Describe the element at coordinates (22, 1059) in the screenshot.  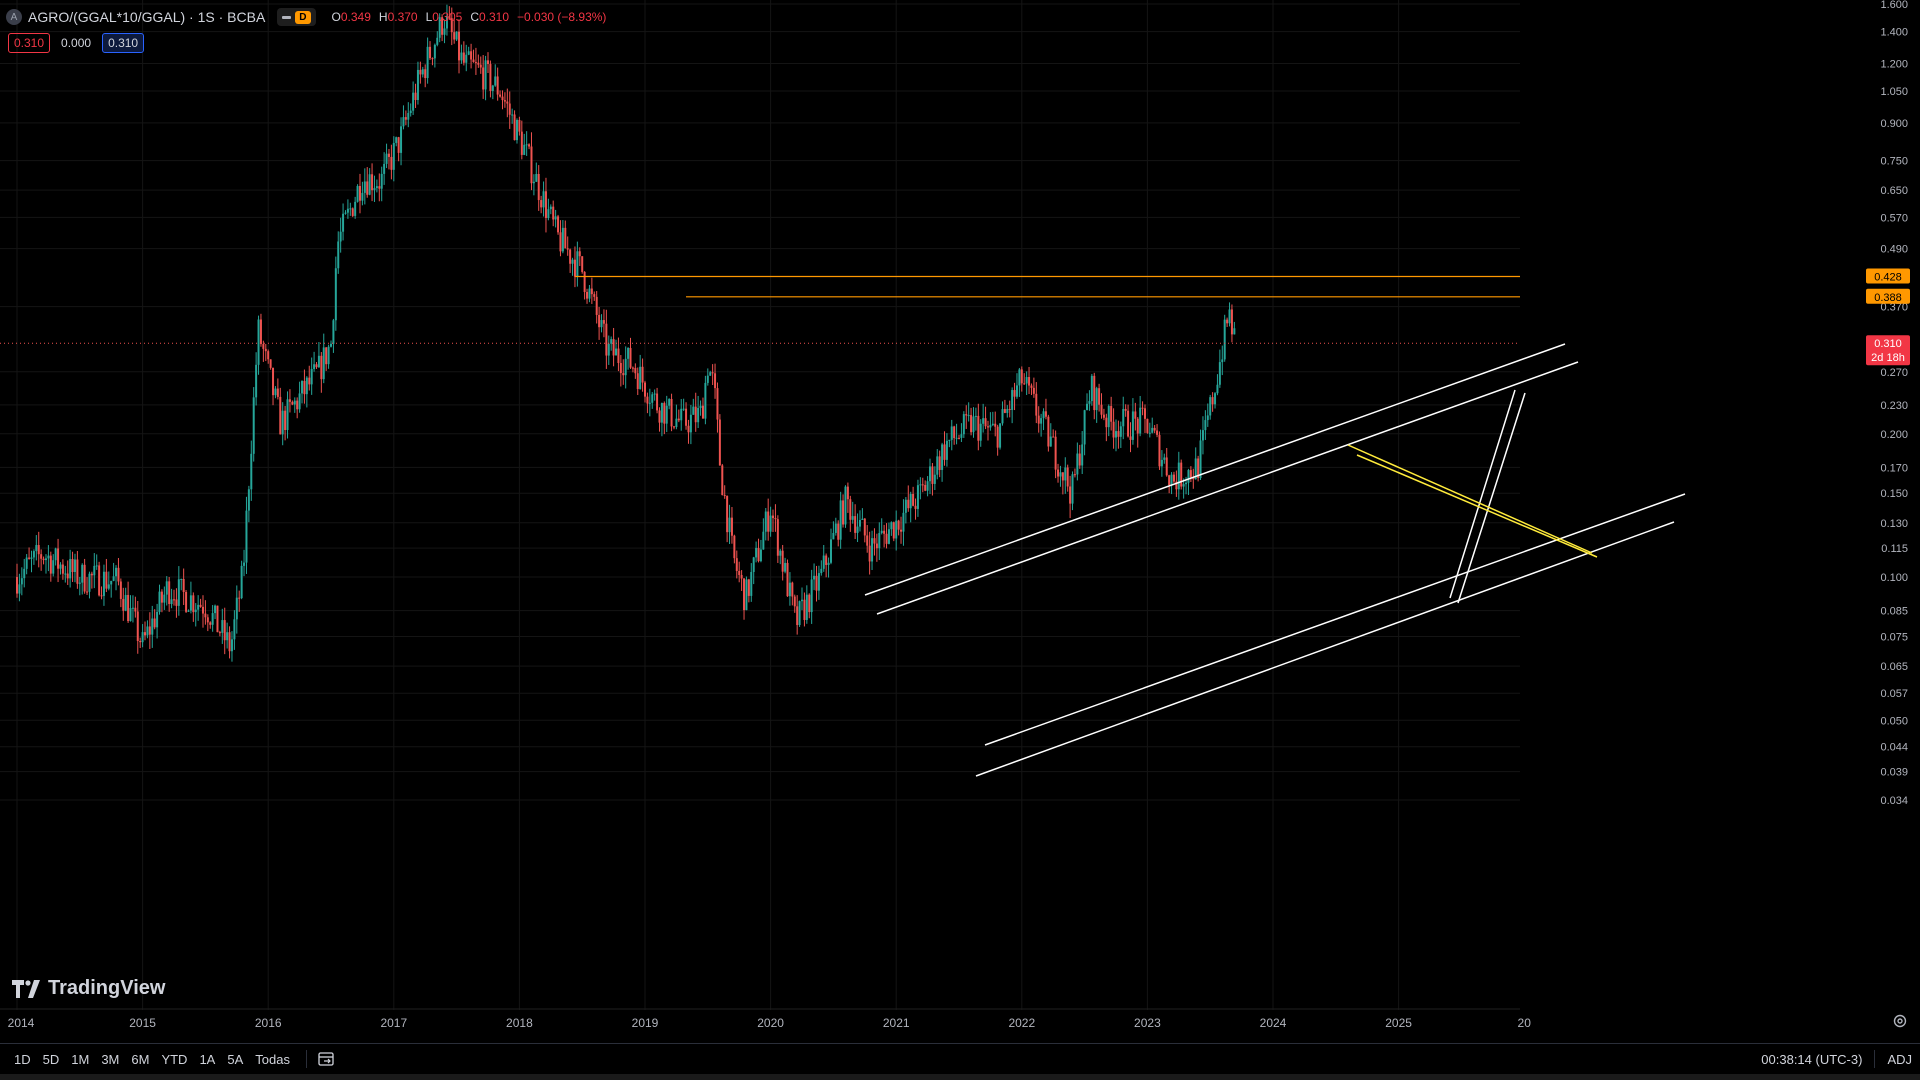
I see `range-1d: 1D` at that location.